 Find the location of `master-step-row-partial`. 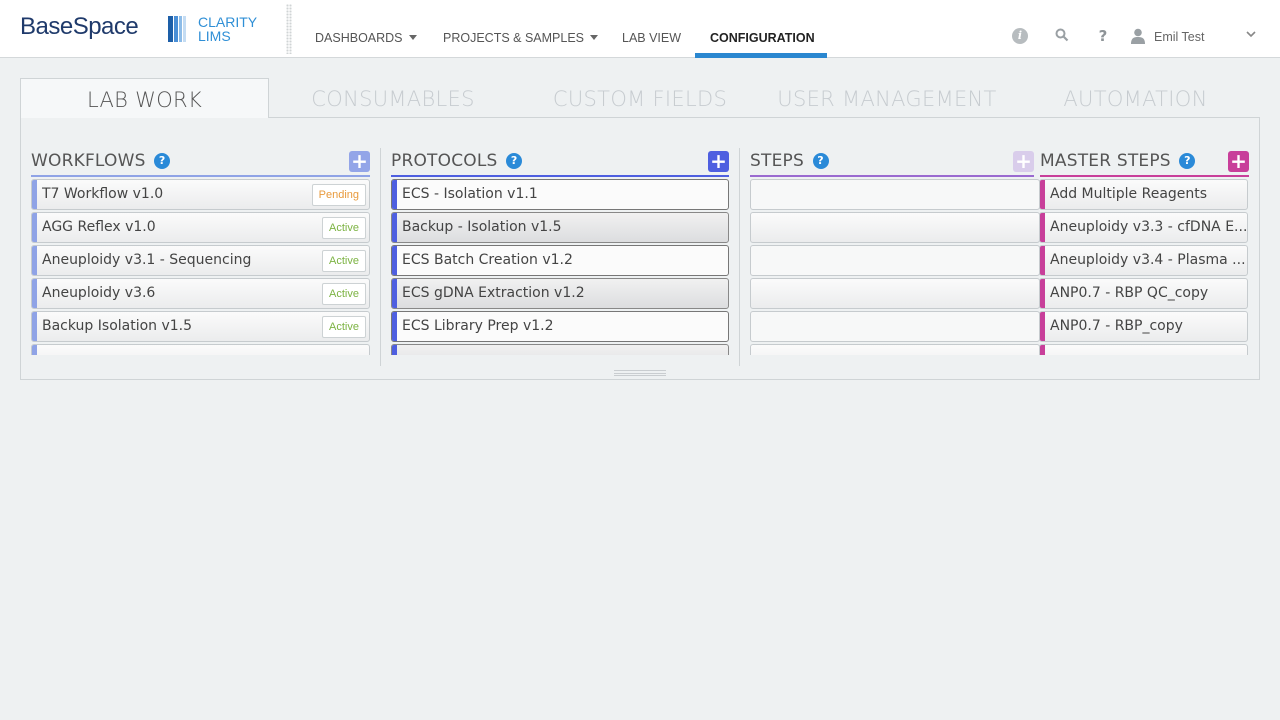

master-step-row-partial is located at coordinates (1143, 349).